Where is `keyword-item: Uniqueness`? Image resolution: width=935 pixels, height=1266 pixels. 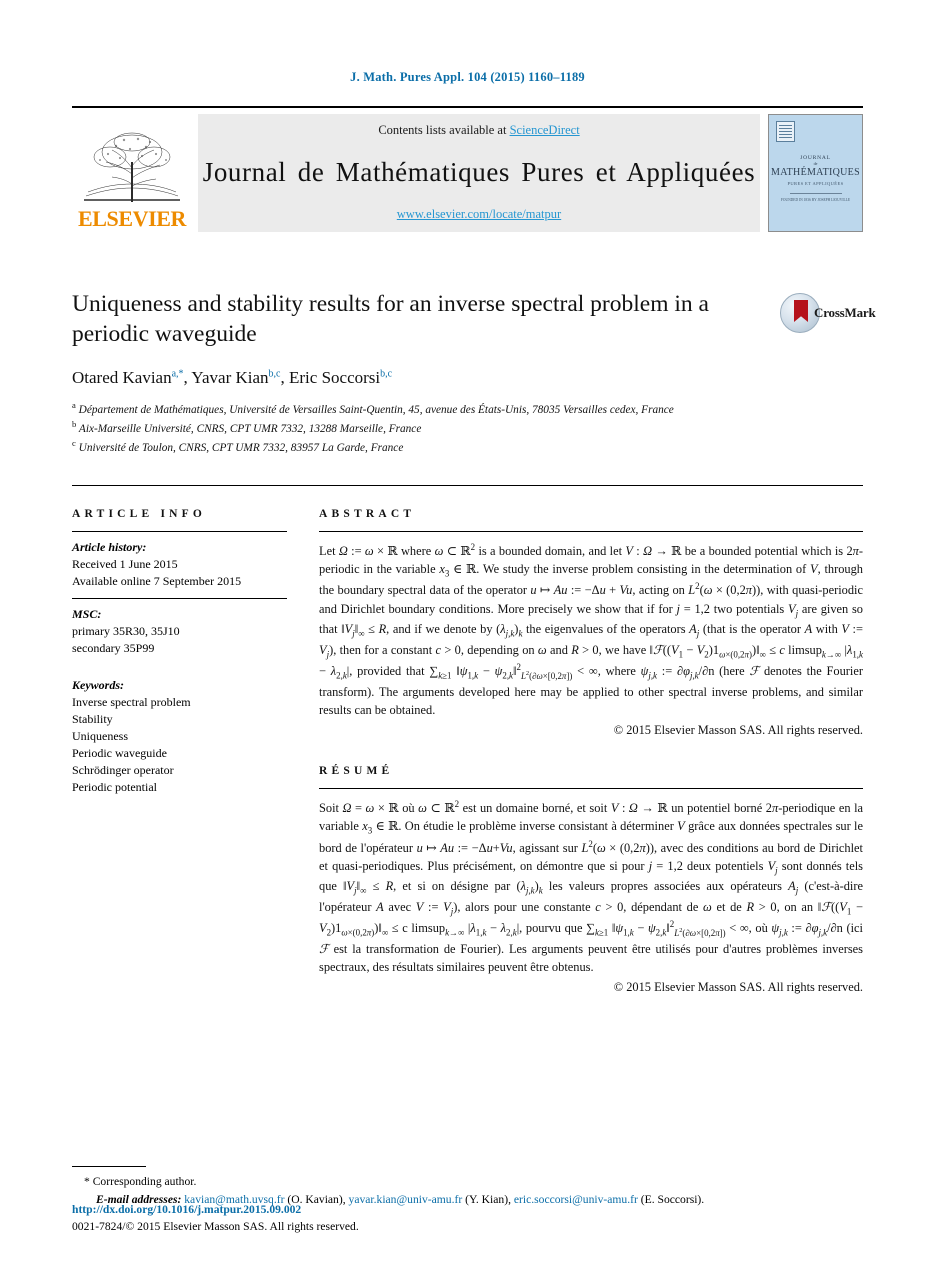 keyword-item: Uniqueness is located at coordinates (100, 735).